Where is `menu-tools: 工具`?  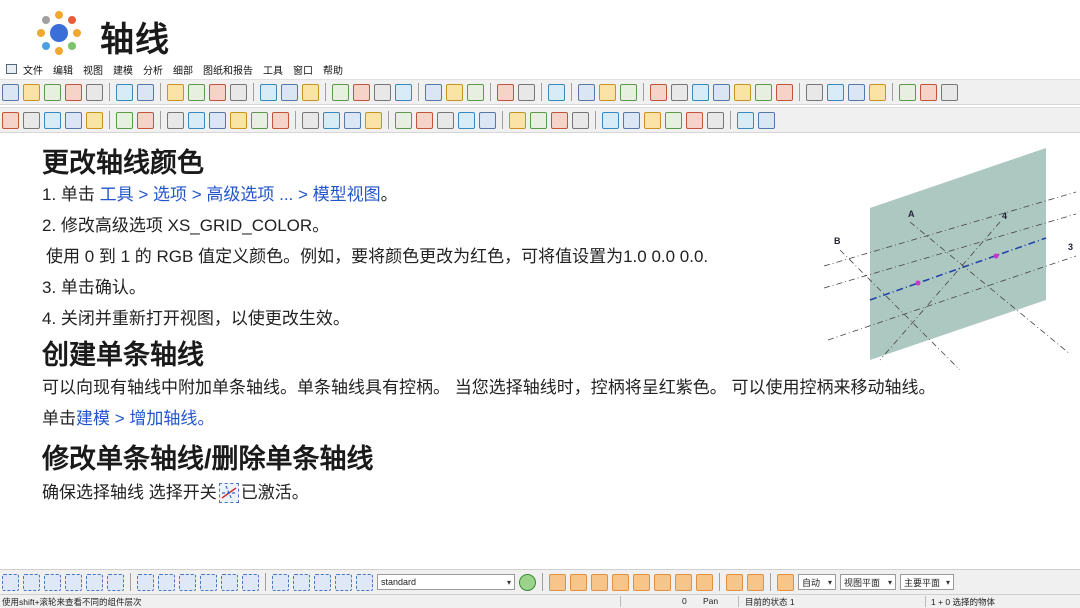
menu-tools: 工具 is located at coordinates (273, 69).